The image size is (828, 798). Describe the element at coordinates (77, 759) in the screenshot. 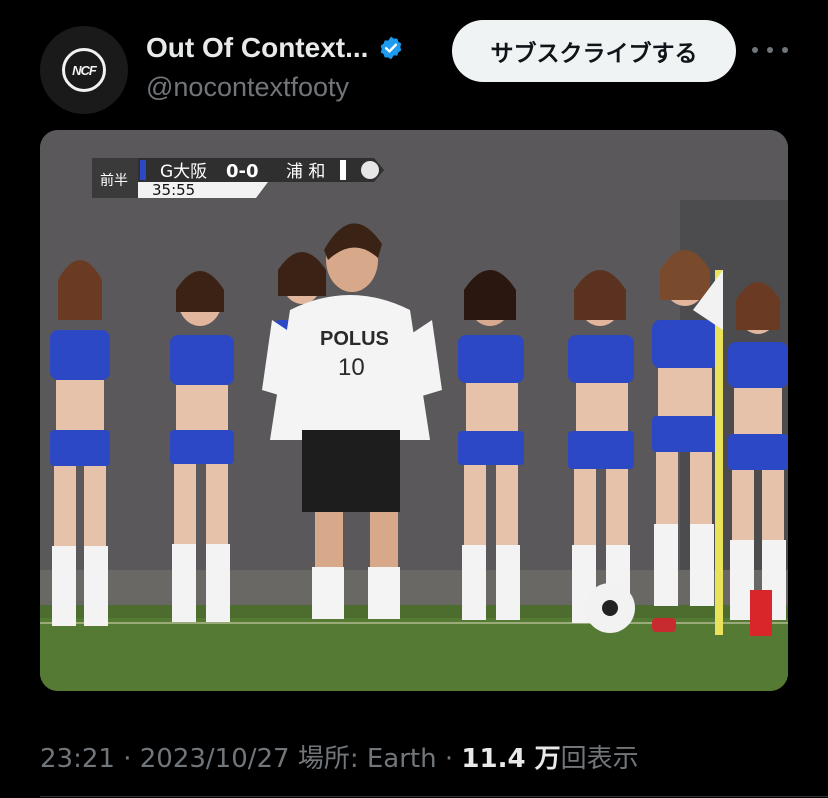

I see `tweet-time: 23:21` at that location.